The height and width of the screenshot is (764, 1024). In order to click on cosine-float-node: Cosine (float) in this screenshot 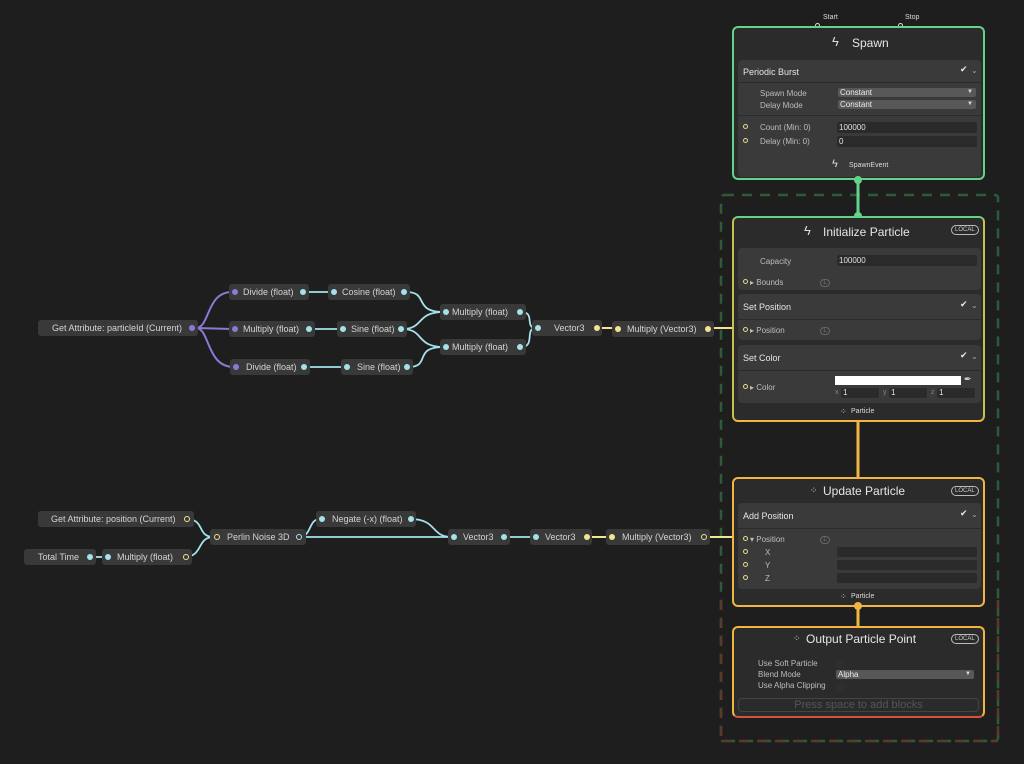, I will do `click(369, 292)`.